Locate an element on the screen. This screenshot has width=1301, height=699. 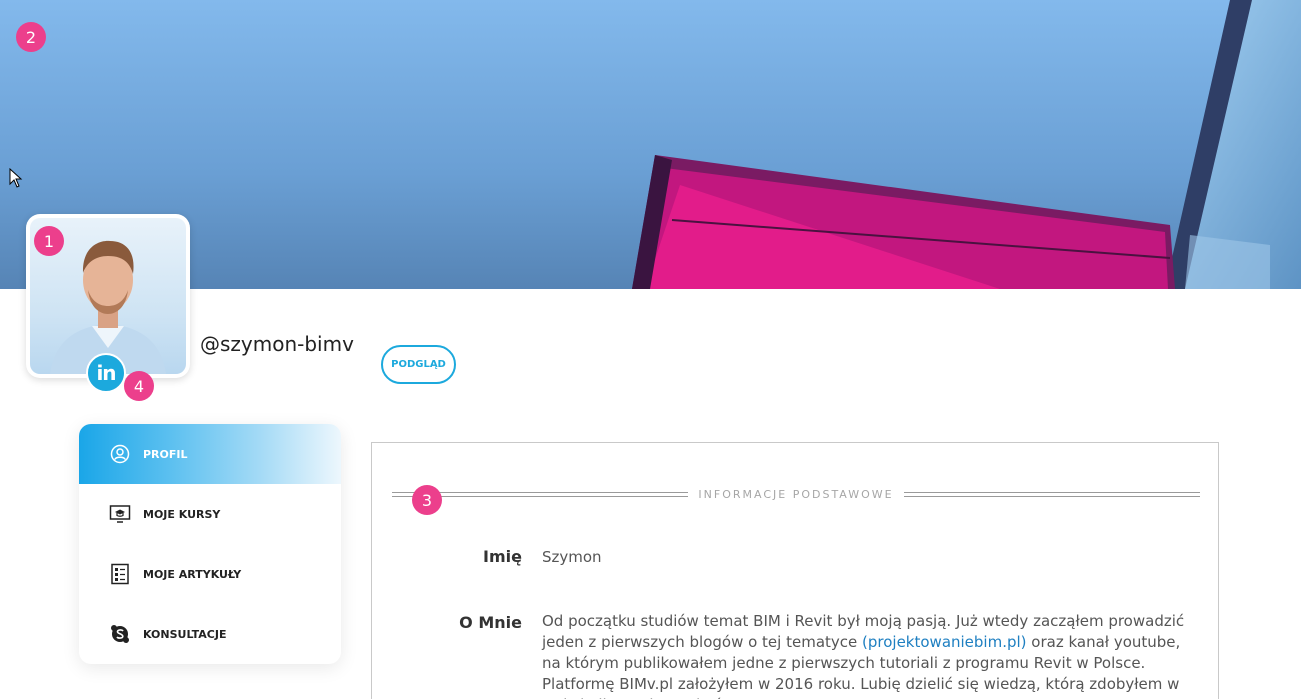
blog-link: (projektowaniebim.pl) is located at coordinates (944, 642).